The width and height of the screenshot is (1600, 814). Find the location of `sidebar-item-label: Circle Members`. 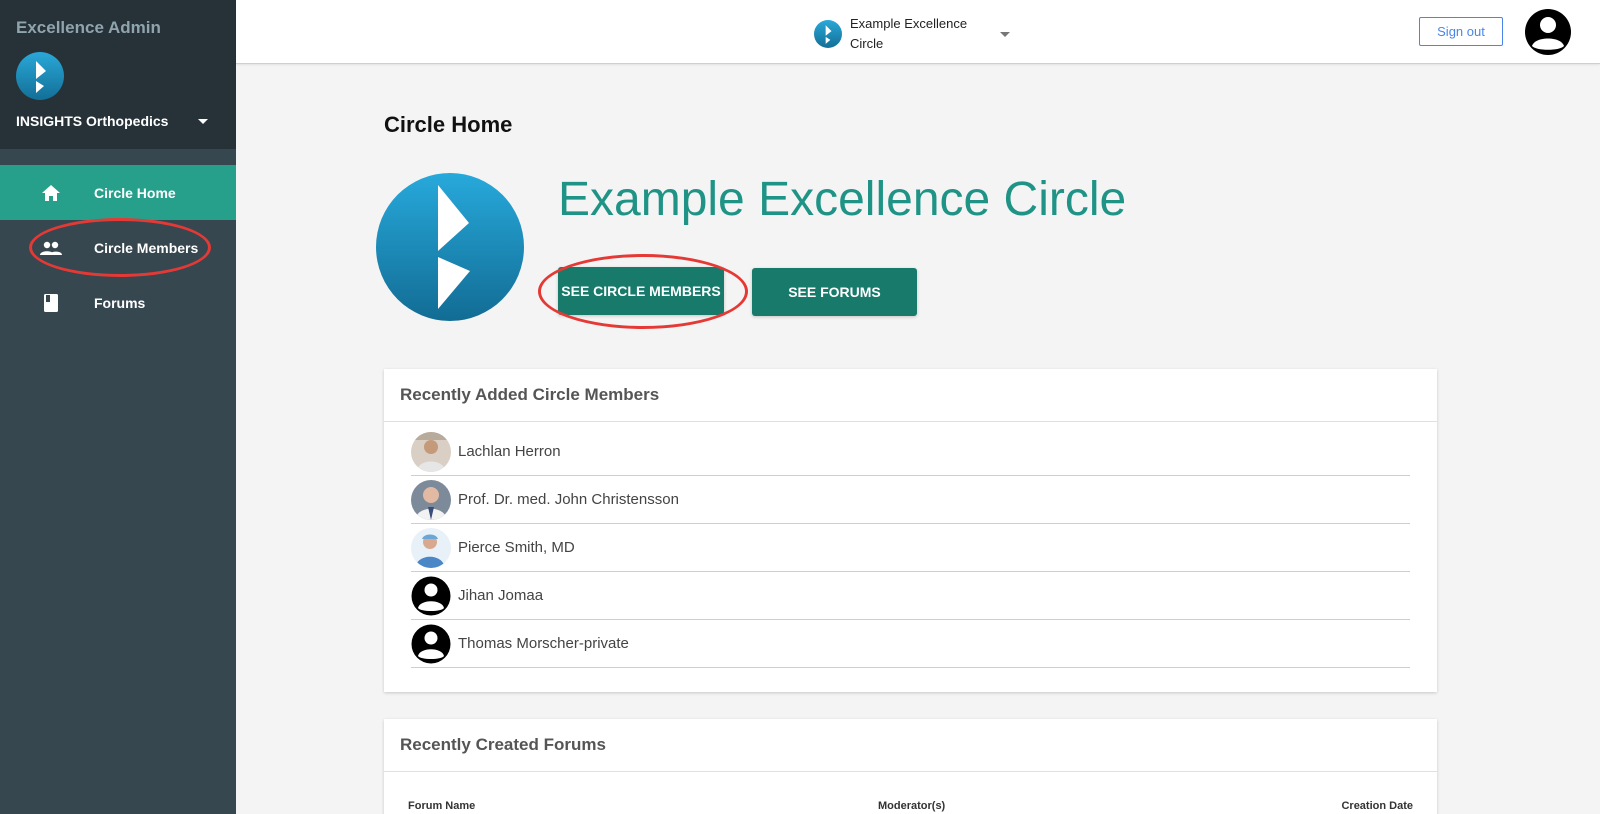

sidebar-item-label: Circle Members is located at coordinates (146, 247).